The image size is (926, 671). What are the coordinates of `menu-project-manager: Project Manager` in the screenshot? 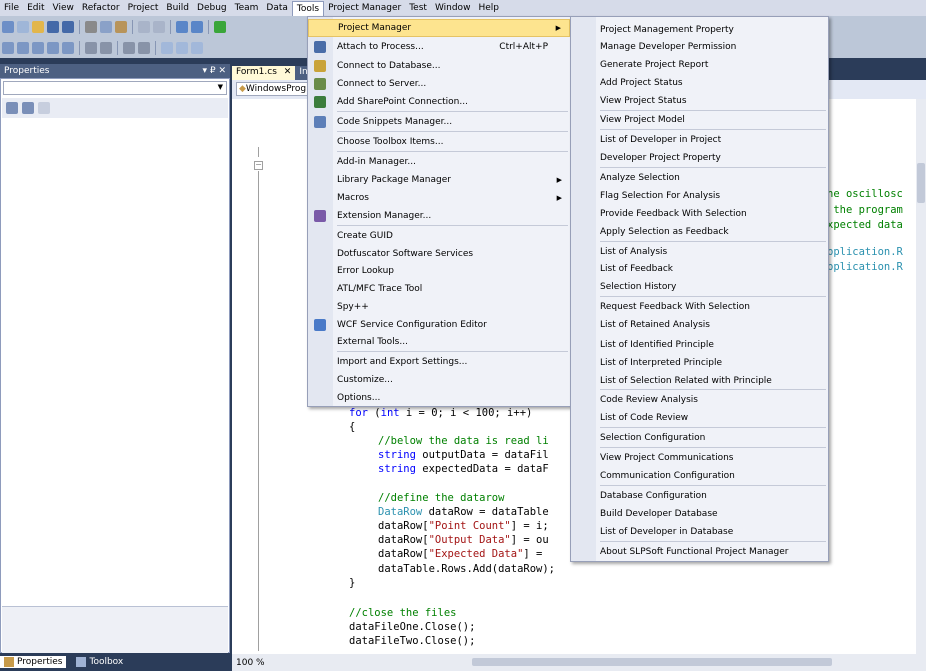 It's located at (364, 8).